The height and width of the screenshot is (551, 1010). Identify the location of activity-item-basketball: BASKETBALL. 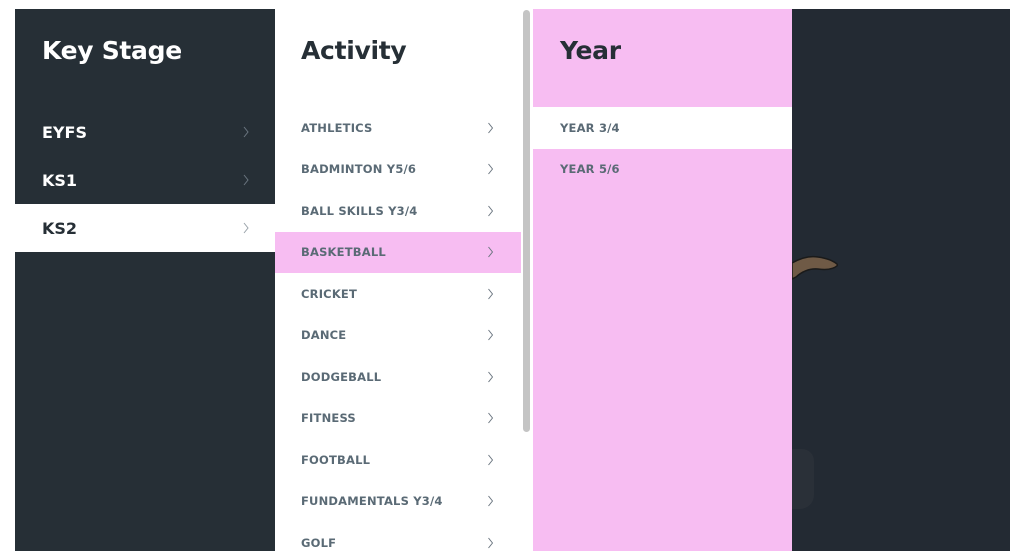
(398, 252).